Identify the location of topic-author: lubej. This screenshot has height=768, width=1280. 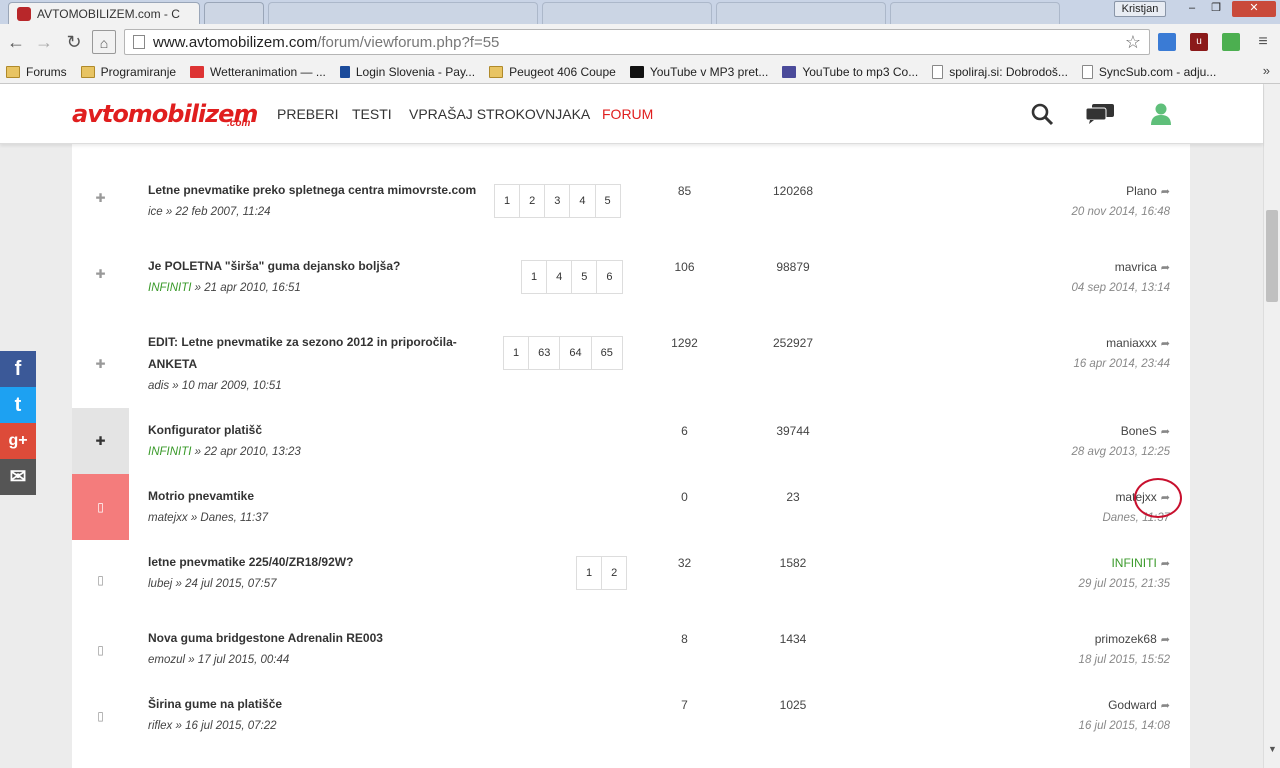
(160, 584).